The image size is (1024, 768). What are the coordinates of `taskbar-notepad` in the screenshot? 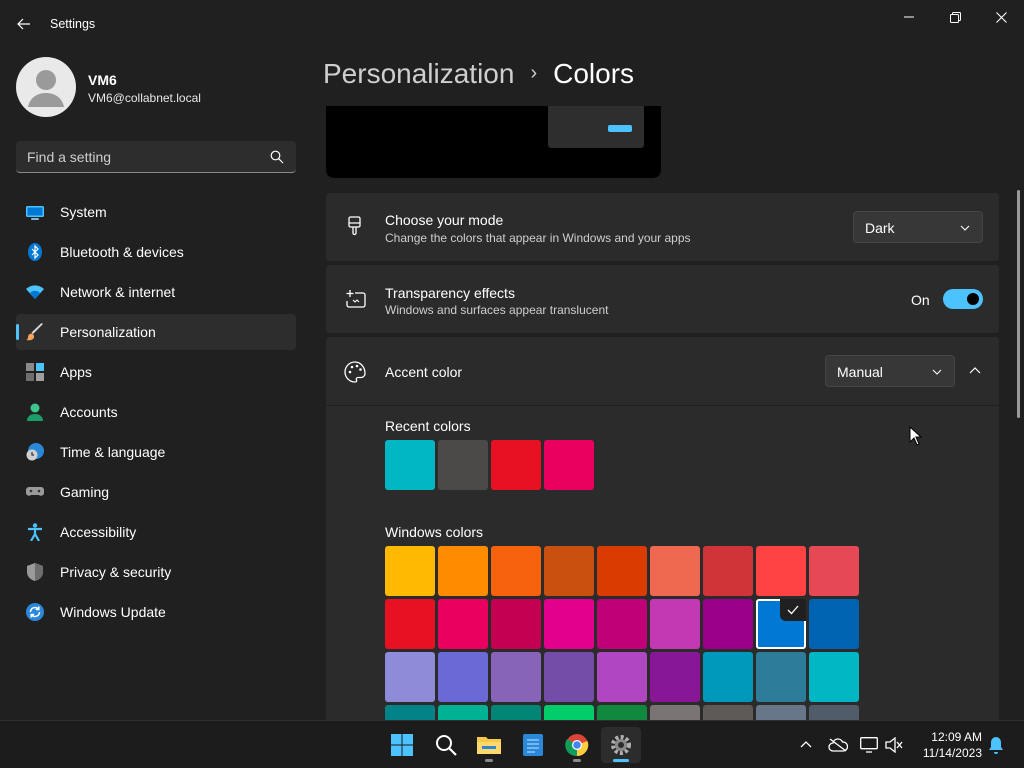 It's located at (533, 745).